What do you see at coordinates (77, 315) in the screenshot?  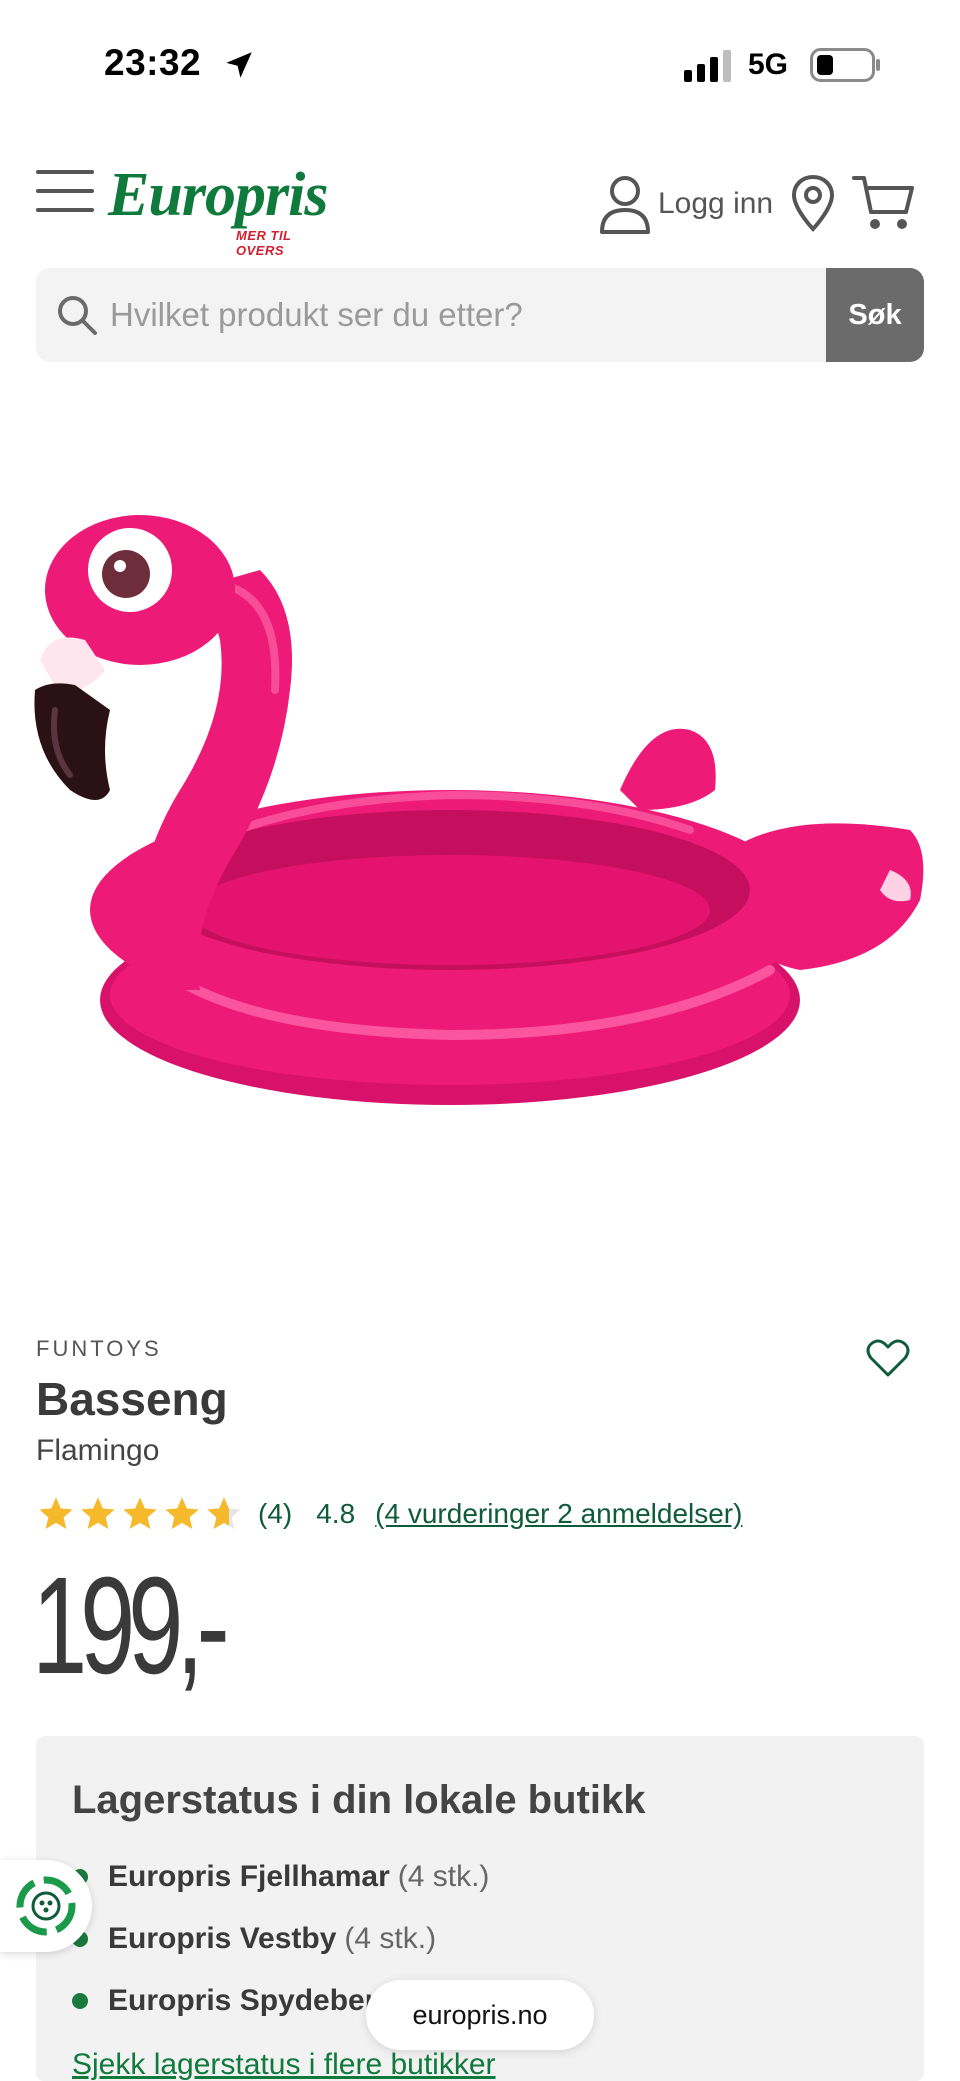 I see `search-icon` at bounding box center [77, 315].